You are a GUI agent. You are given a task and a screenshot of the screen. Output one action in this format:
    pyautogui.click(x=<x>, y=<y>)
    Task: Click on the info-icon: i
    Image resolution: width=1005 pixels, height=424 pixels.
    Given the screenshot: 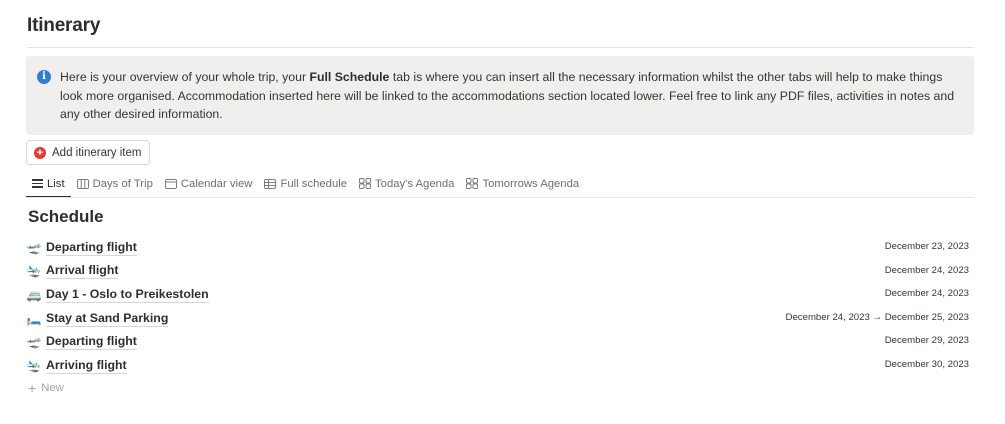 What is the action you would take?
    pyautogui.click(x=44, y=77)
    